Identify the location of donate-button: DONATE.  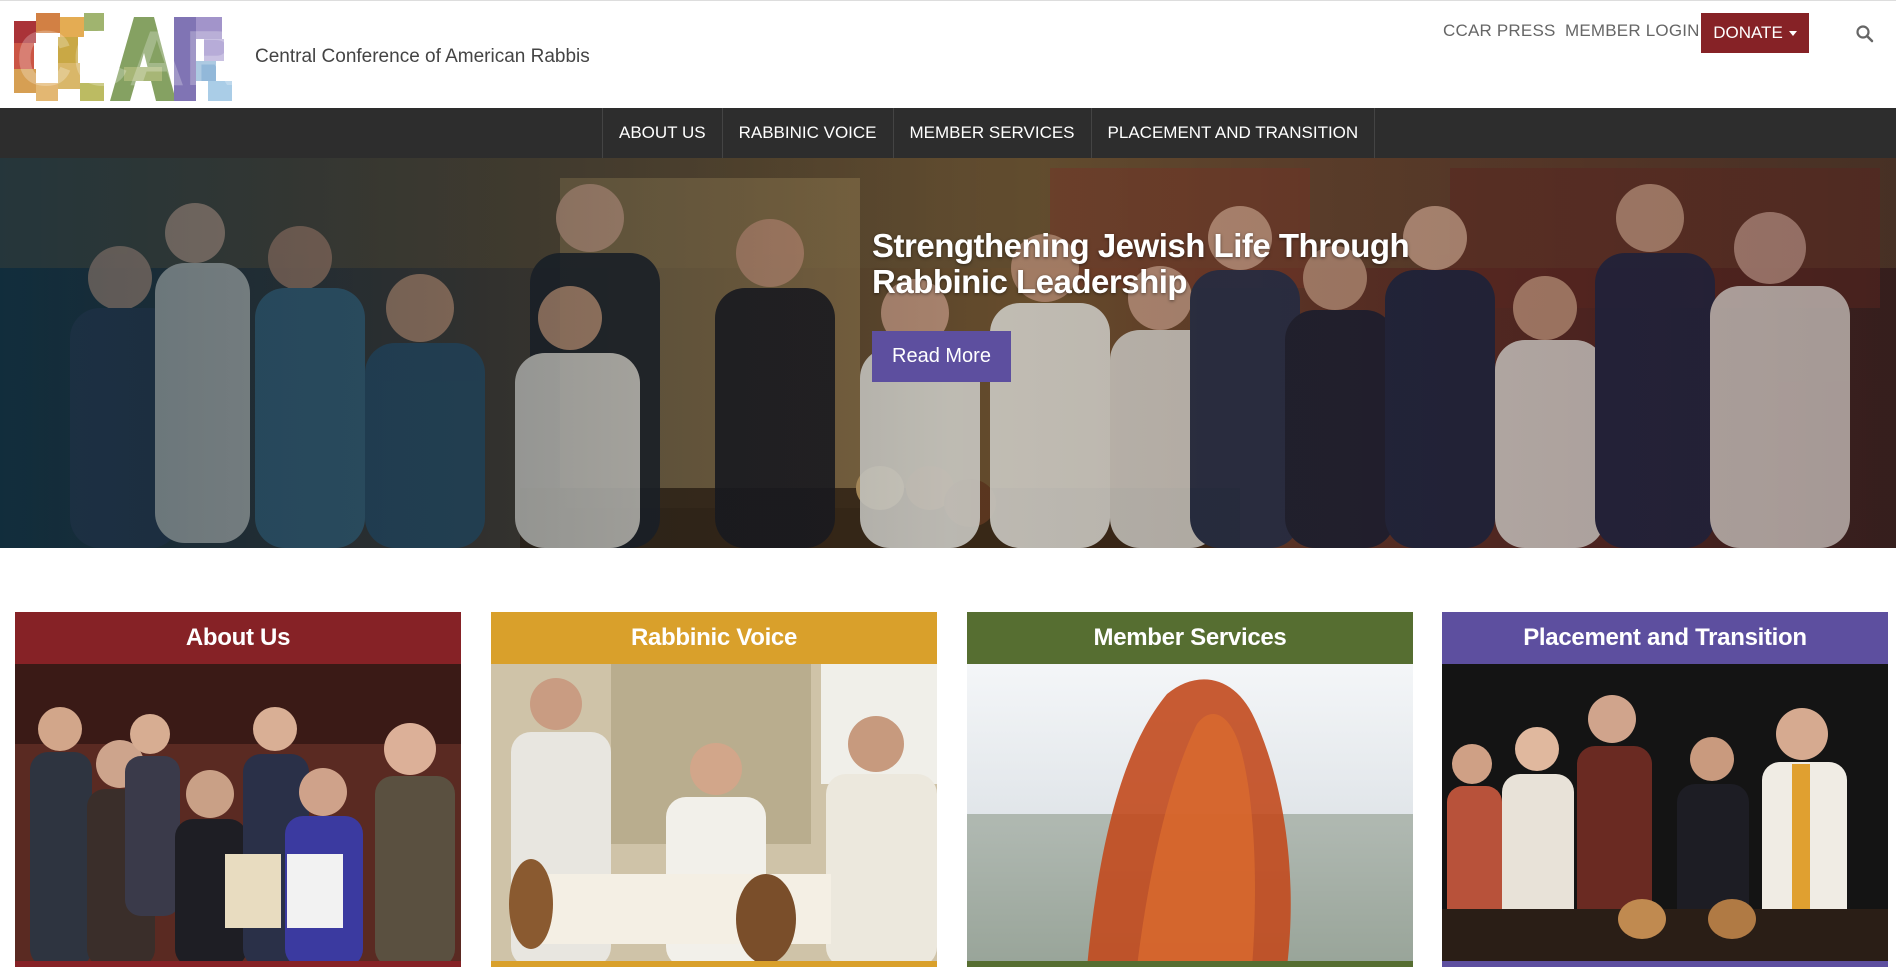
(1755, 33).